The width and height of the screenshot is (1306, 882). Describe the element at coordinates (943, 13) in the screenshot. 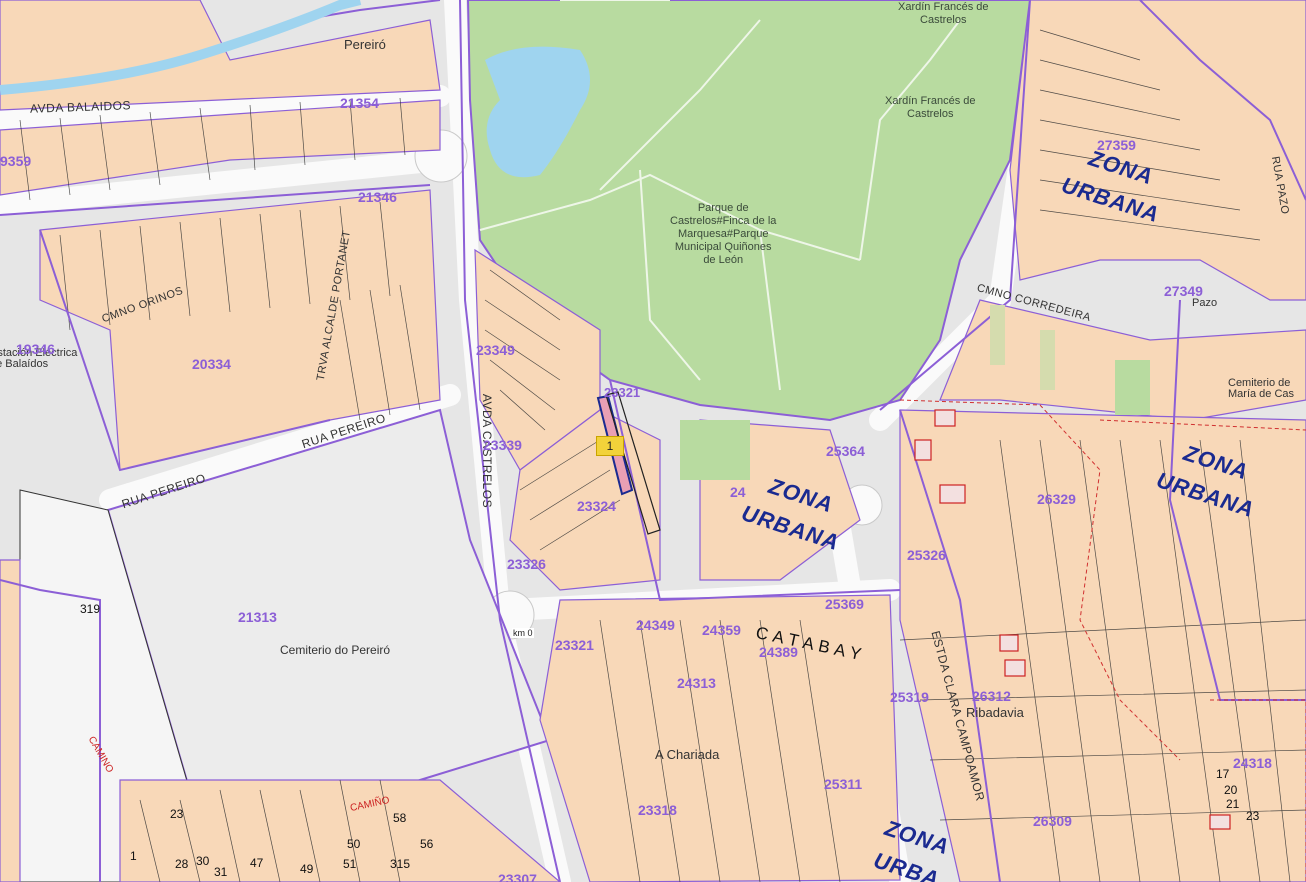

I see `park-label-jardin-top: Xardín Francés de Castrelos` at that location.